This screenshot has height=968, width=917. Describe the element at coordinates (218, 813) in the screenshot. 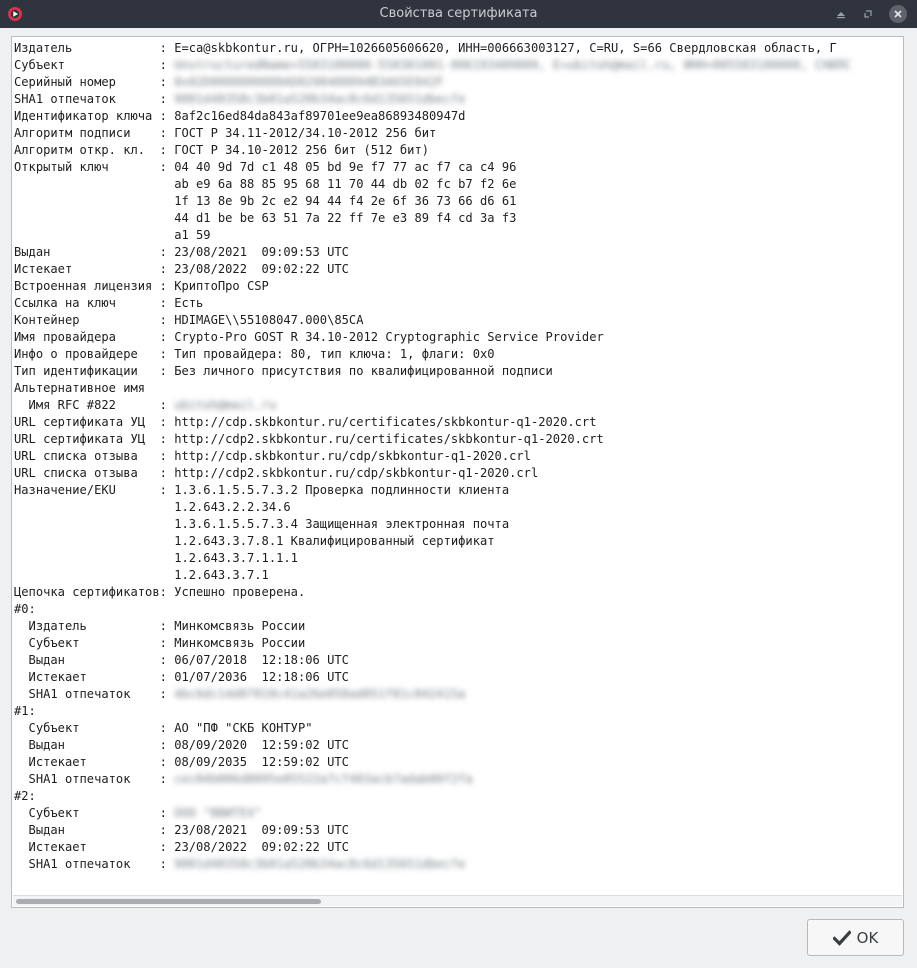

I see `detail-value: ООО "ВВИТЕХ"` at that location.